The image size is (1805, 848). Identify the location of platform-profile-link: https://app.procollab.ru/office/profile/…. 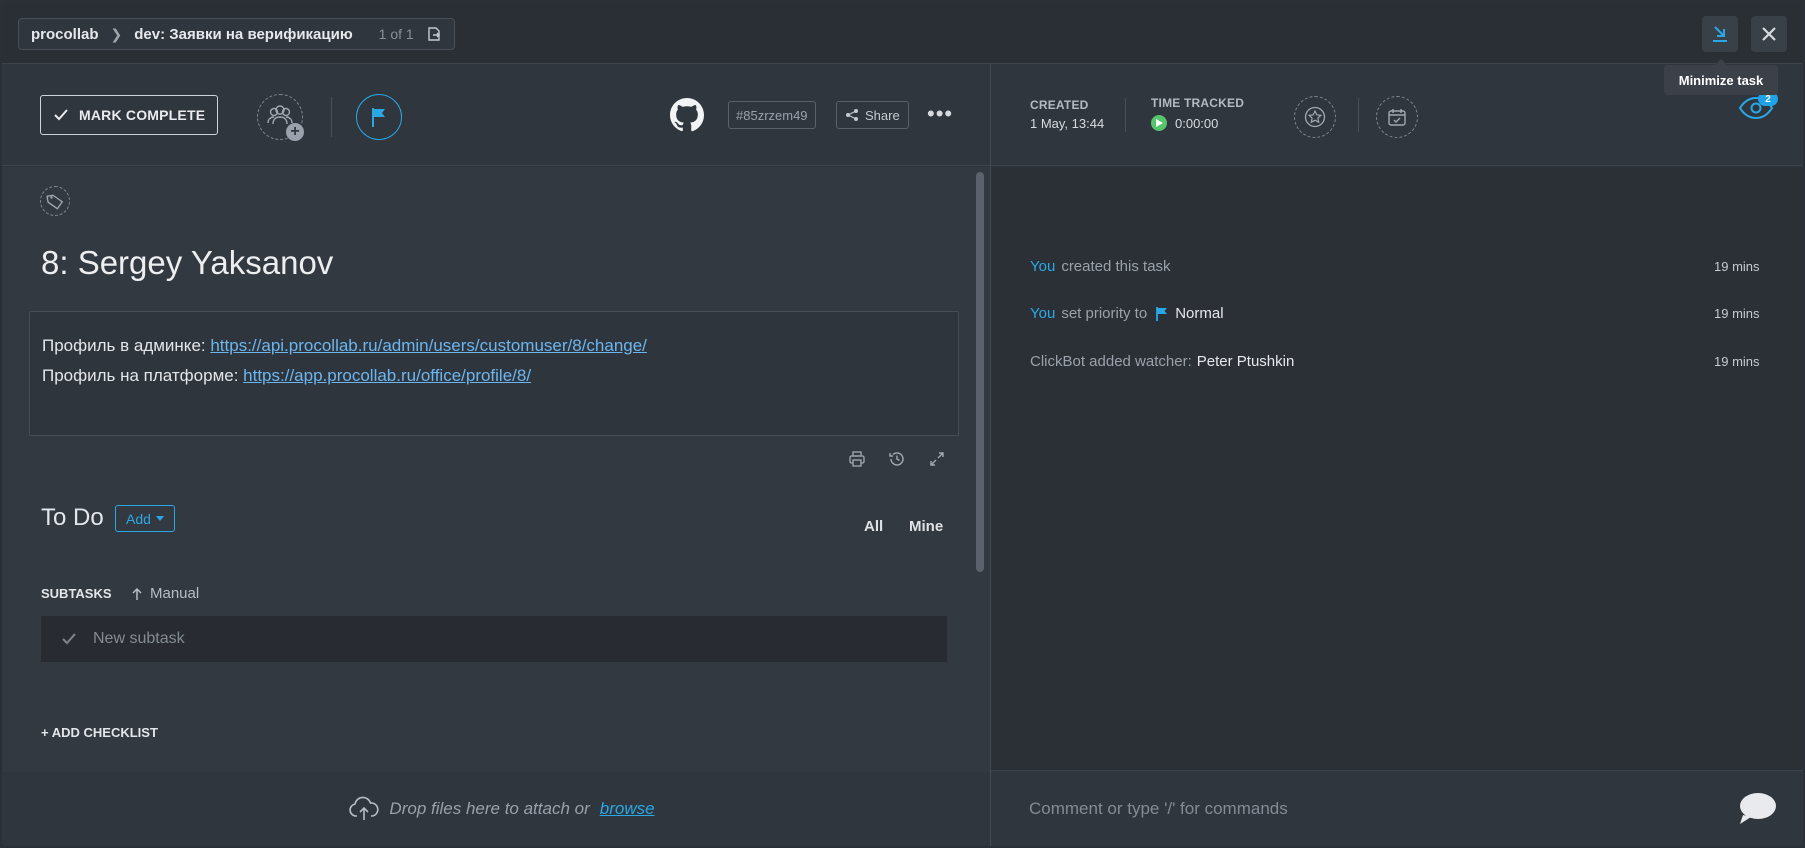
(387, 375).